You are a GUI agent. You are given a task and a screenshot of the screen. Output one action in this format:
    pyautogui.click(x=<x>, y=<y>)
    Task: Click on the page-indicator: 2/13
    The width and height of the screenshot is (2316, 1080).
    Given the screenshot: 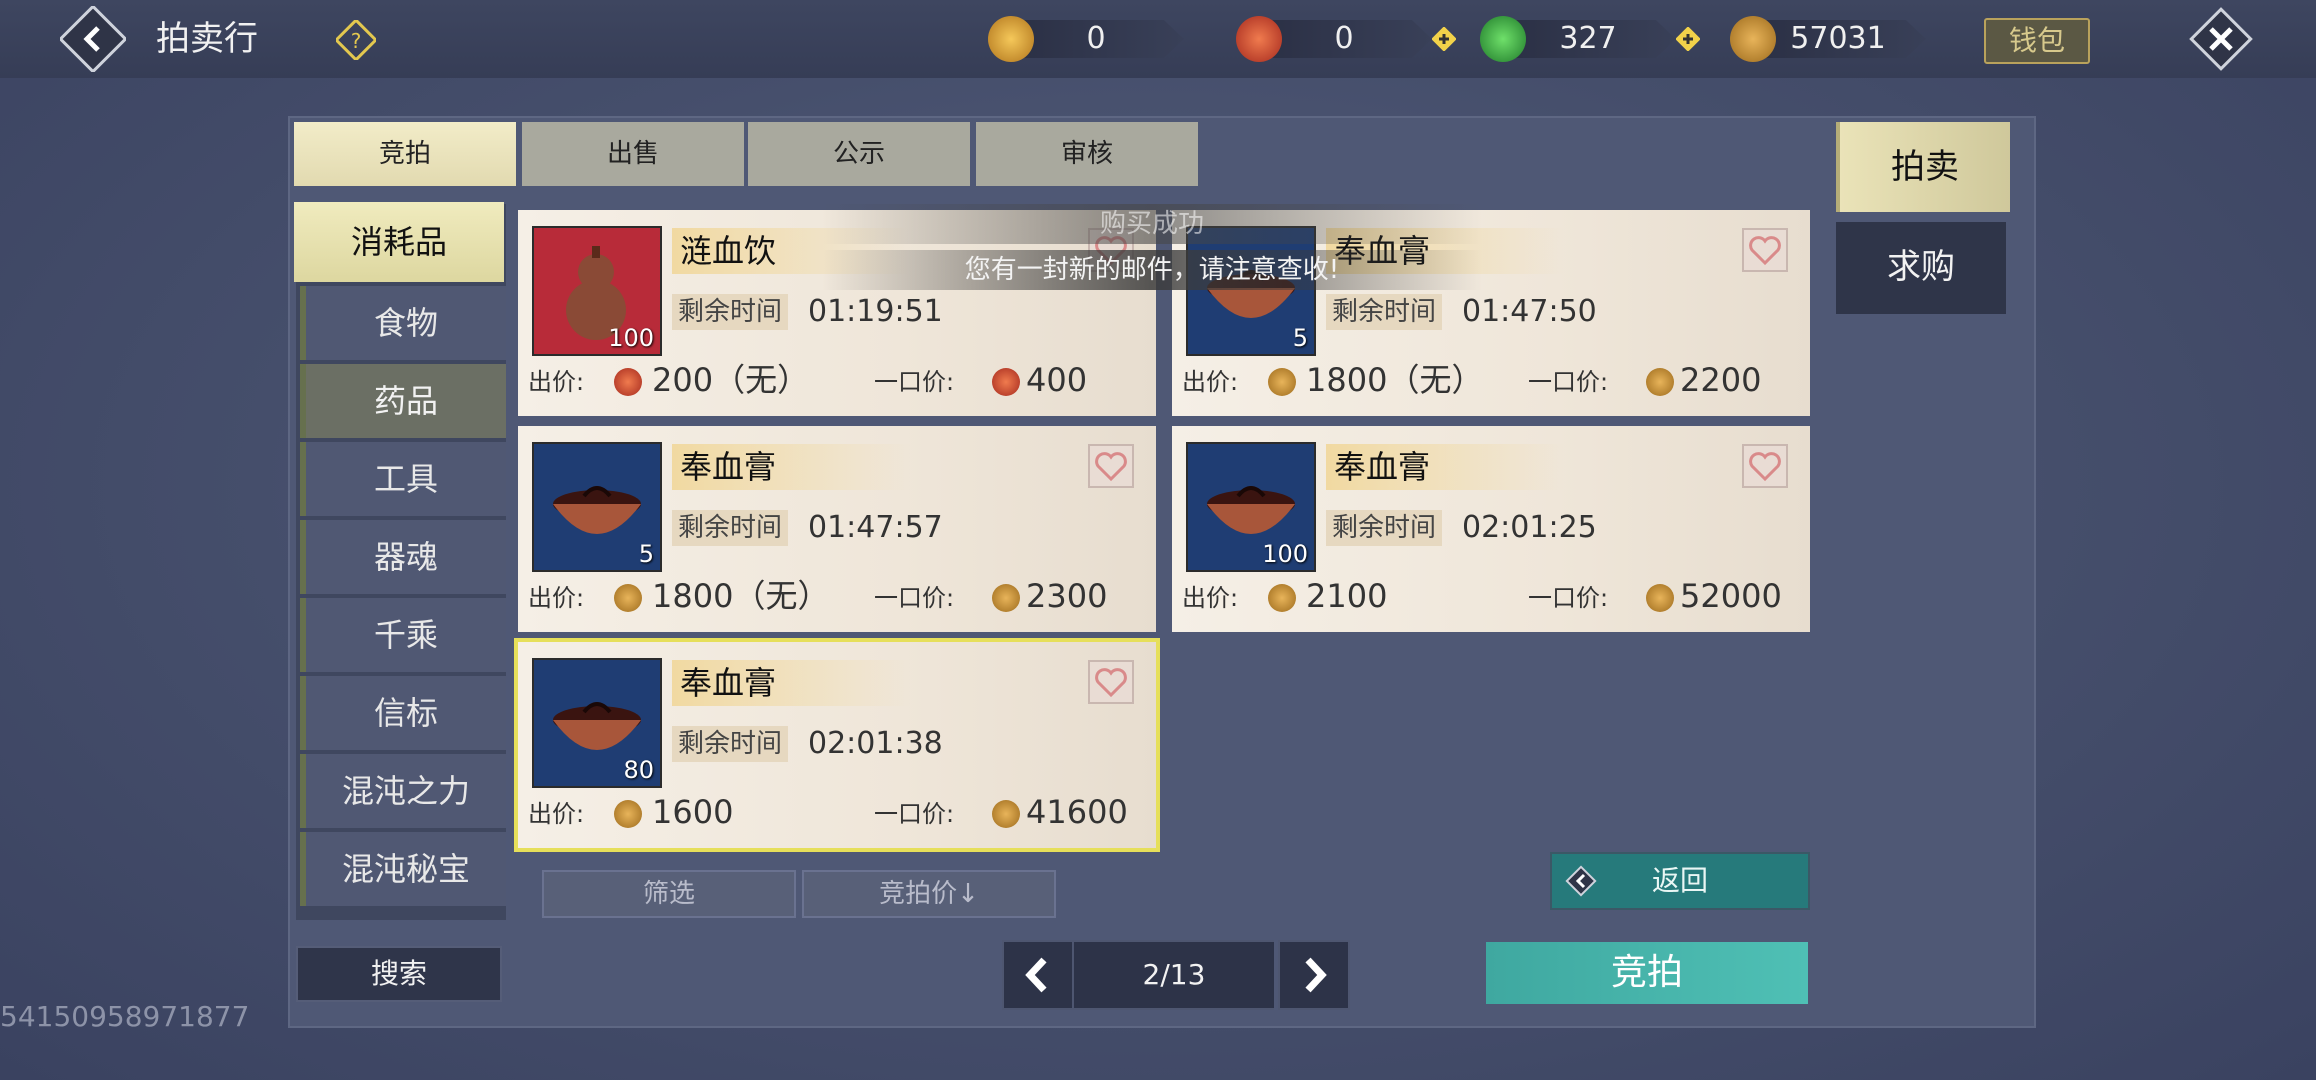 What is the action you would take?
    pyautogui.click(x=1174, y=975)
    